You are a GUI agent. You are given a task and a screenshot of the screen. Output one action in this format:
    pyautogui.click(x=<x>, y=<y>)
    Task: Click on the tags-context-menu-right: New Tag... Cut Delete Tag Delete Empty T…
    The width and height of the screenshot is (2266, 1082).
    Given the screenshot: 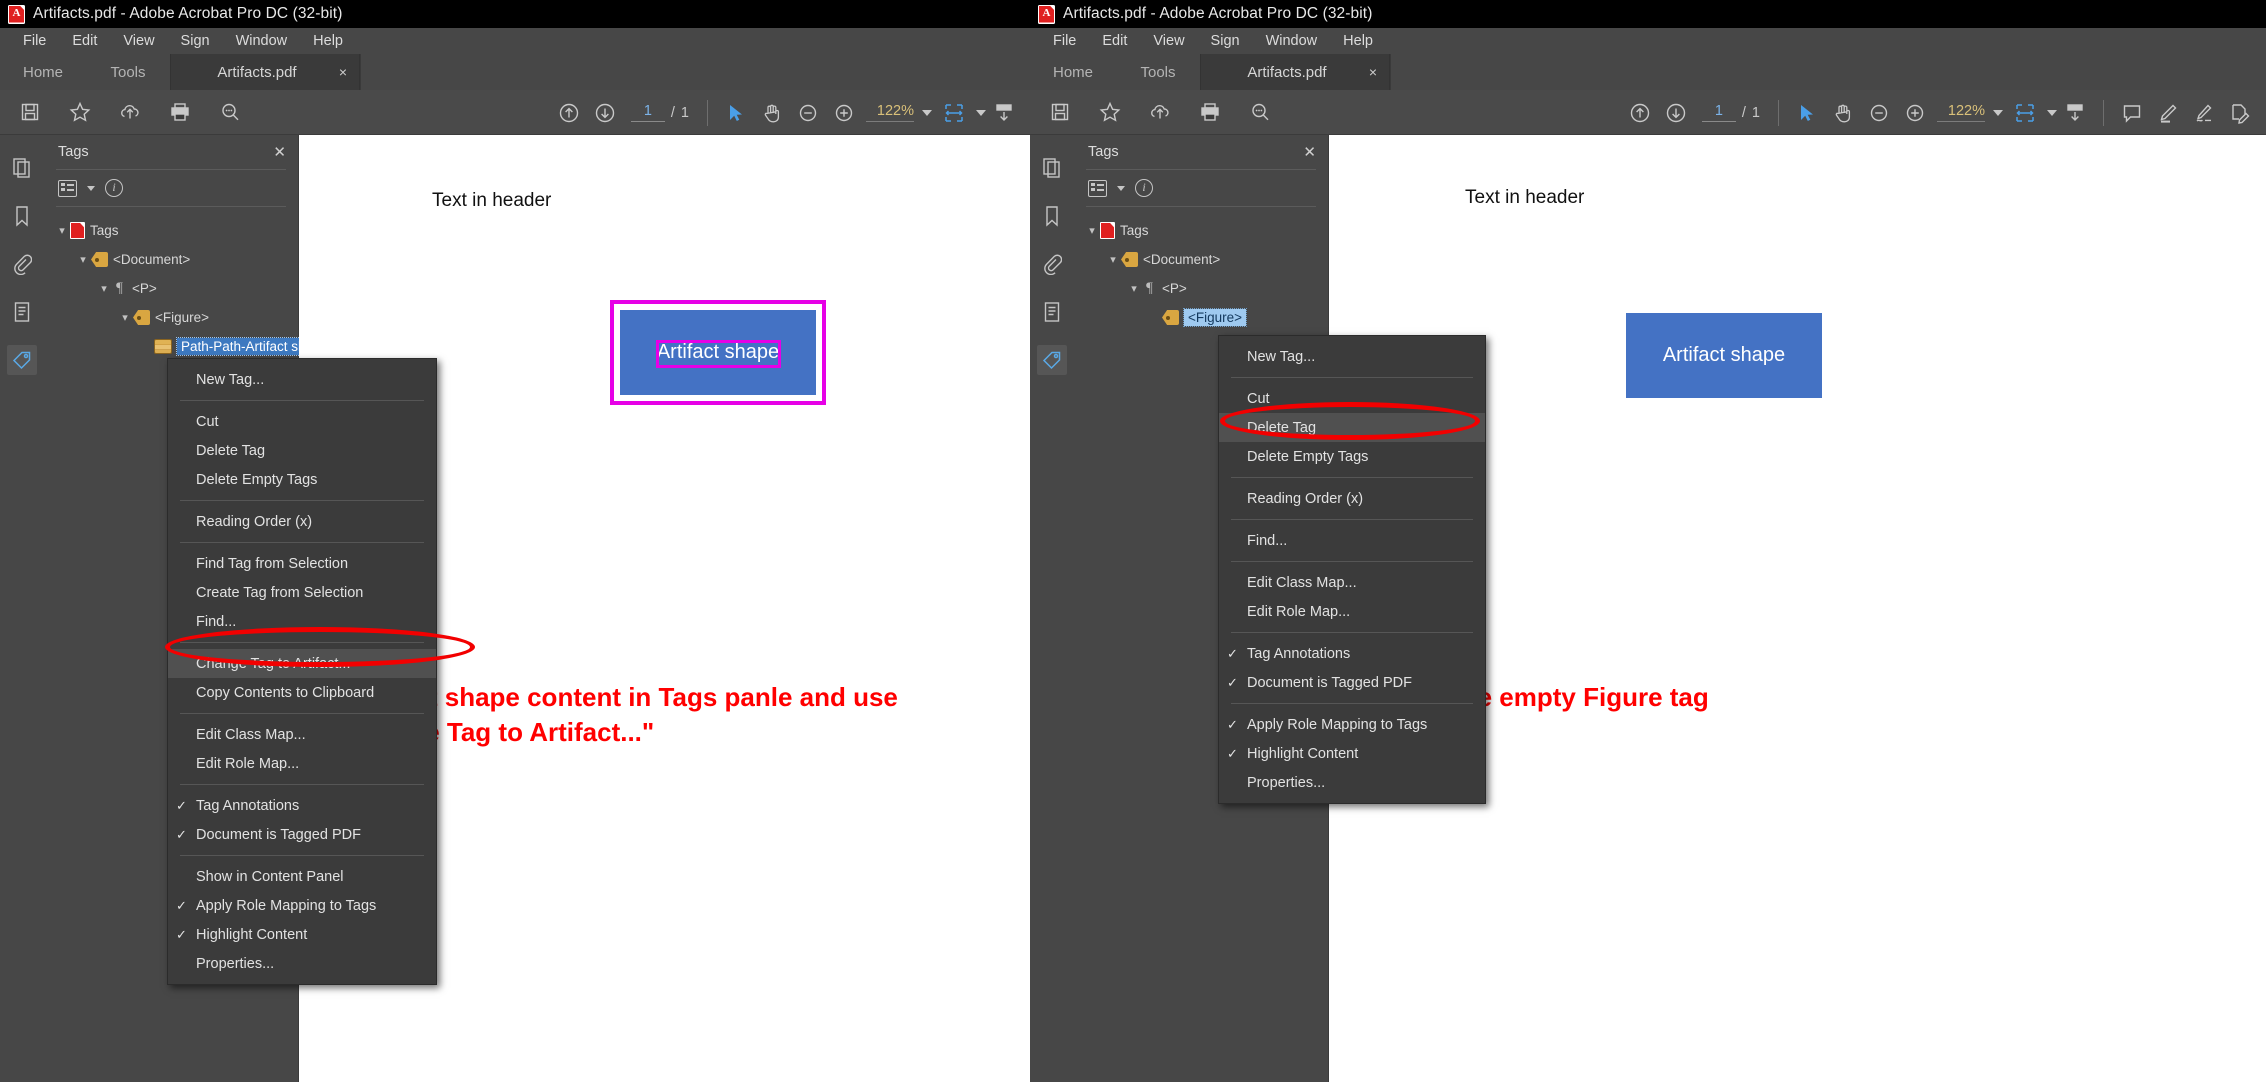 What is the action you would take?
    pyautogui.click(x=1352, y=569)
    